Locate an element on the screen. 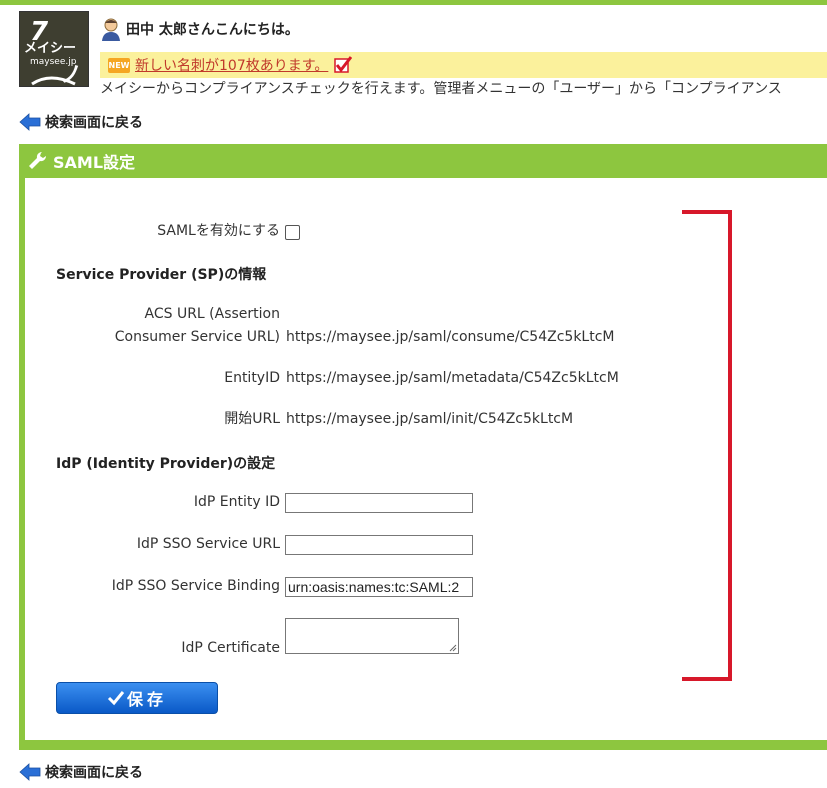 Image resolution: width=827 pixels, height=788 pixels. idp-section-heading: IdP (Identity Provider)の設定 is located at coordinates (166, 464).